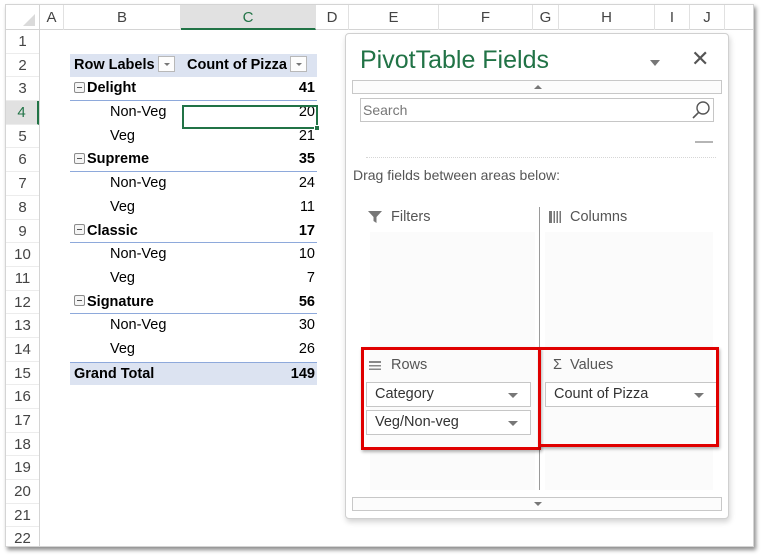  What do you see at coordinates (23, 17) in the screenshot?
I see `select-all-corner` at bounding box center [23, 17].